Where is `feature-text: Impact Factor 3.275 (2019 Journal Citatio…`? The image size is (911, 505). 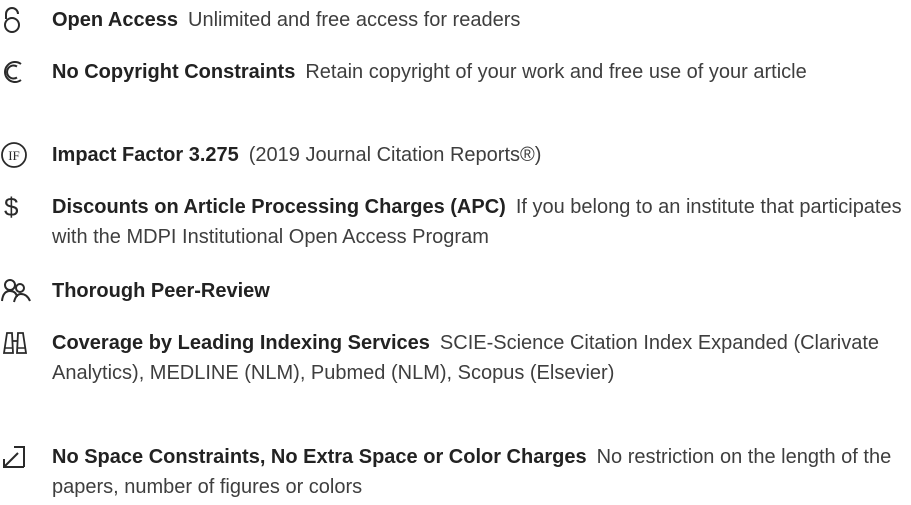 feature-text: Impact Factor 3.275 (2019 Journal Citatio… is located at coordinates (477, 155).